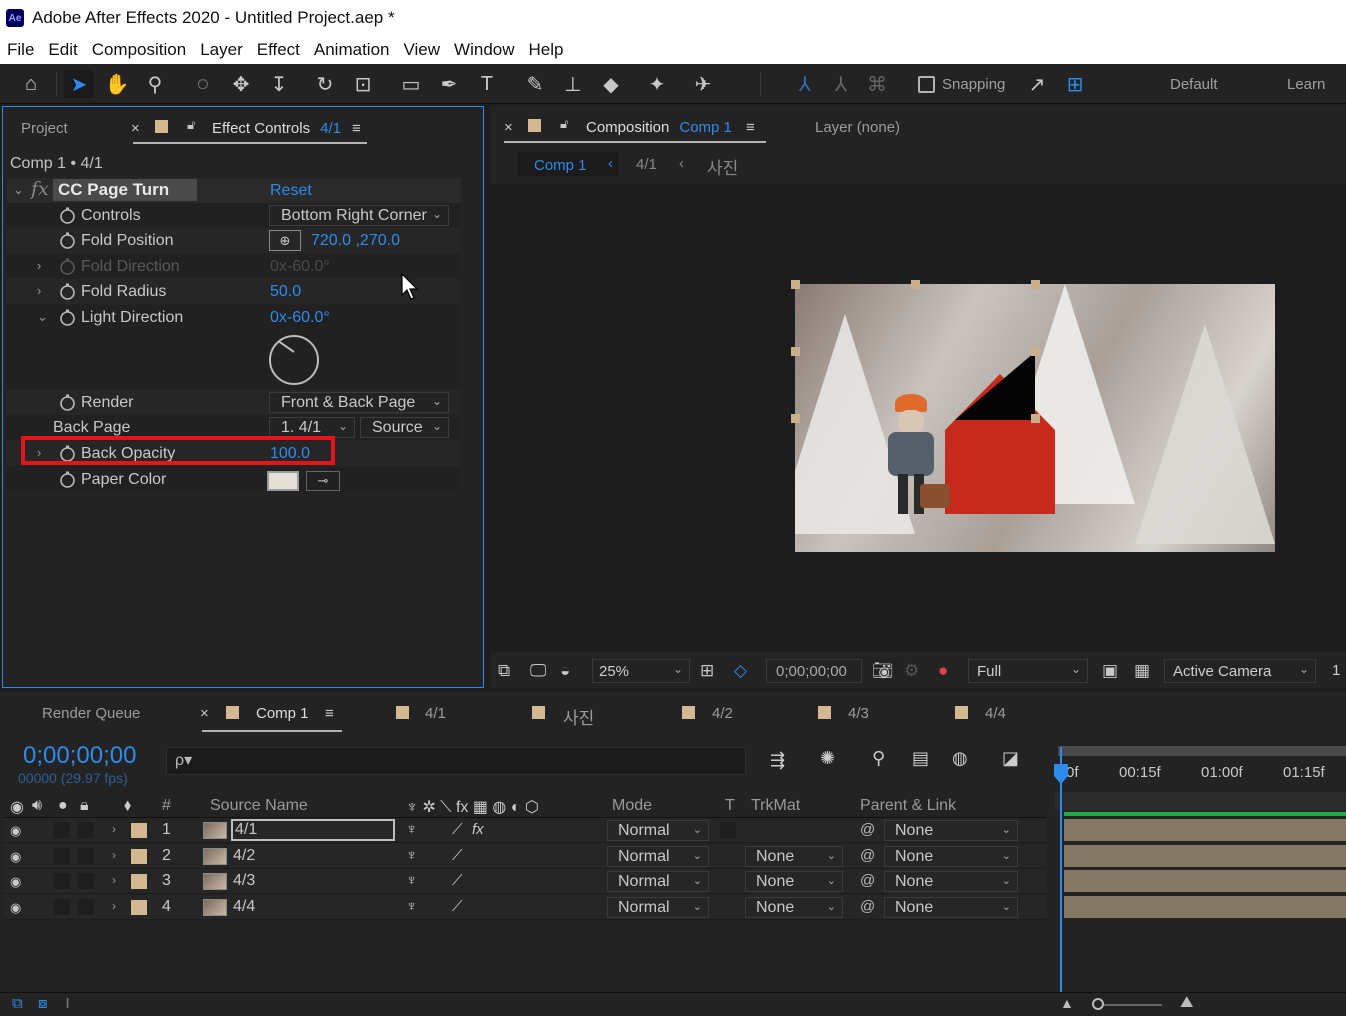 Image resolution: width=1346 pixels, height=1016 pixels. Describe the element at coordinates (244, 856) in the screenshot. I see `layer-name: 4/2` at that location.